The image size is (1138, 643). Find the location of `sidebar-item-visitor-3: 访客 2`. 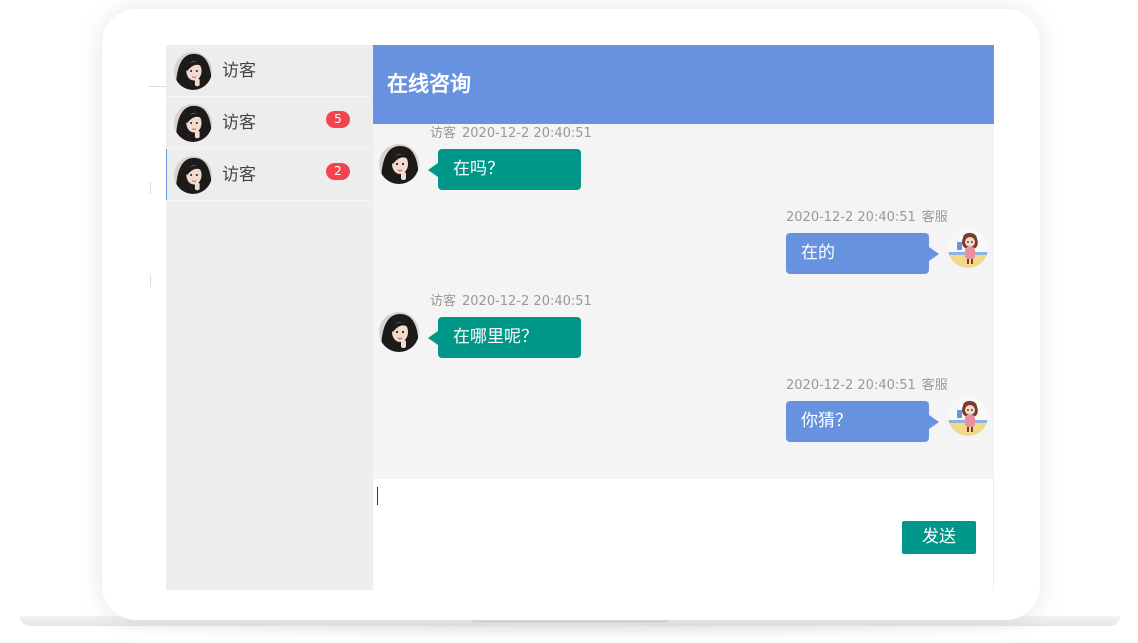

sidebar-item-visitor-3: 访客 2 is located at coordinates (268, 175).